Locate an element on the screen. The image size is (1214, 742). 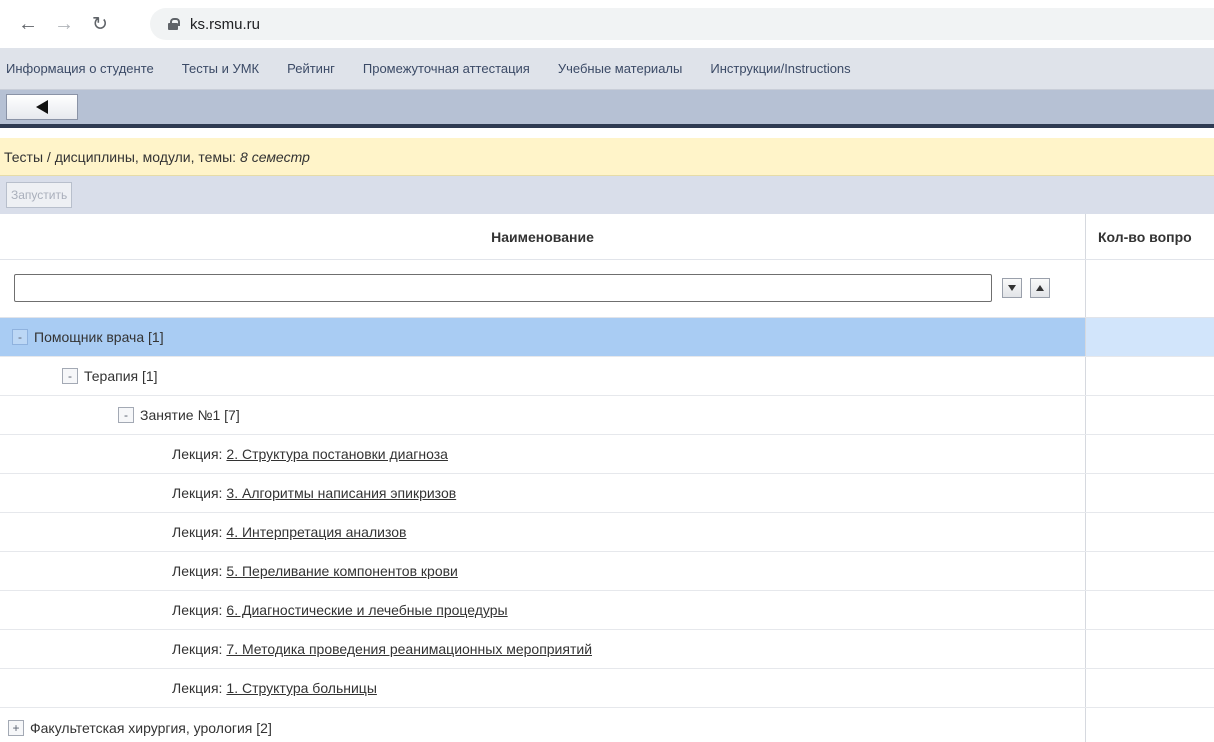
tree-node-name: + Факультетская хирургия, урология [2] is located at coordinates (543, 725).